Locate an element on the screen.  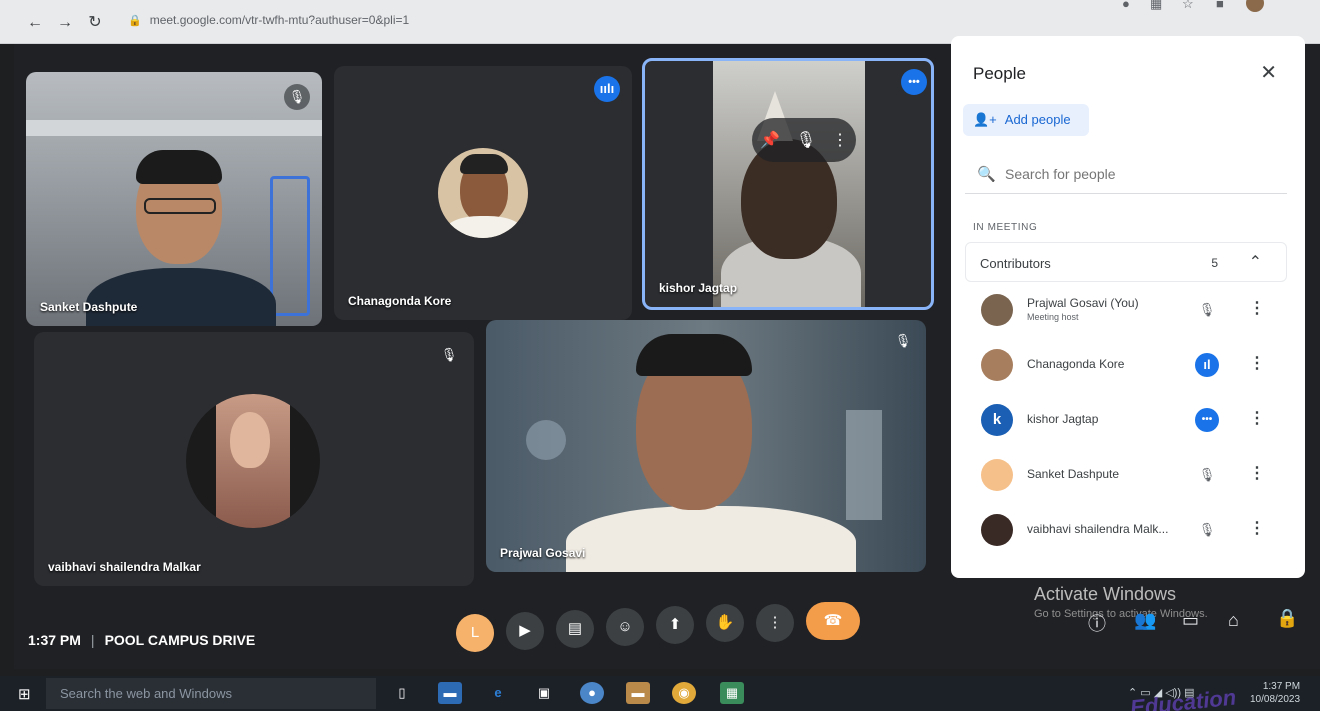
windows-start-icon: ⊞ is located at coordinates (24, 694).